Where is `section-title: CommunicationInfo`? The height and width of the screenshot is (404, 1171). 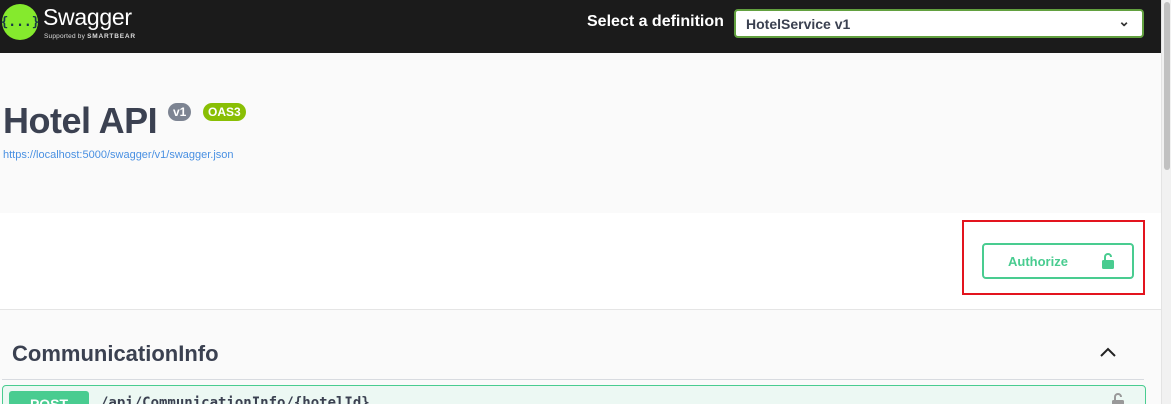 section-title: CommunicationInfo is located at coordinates (115, 354).